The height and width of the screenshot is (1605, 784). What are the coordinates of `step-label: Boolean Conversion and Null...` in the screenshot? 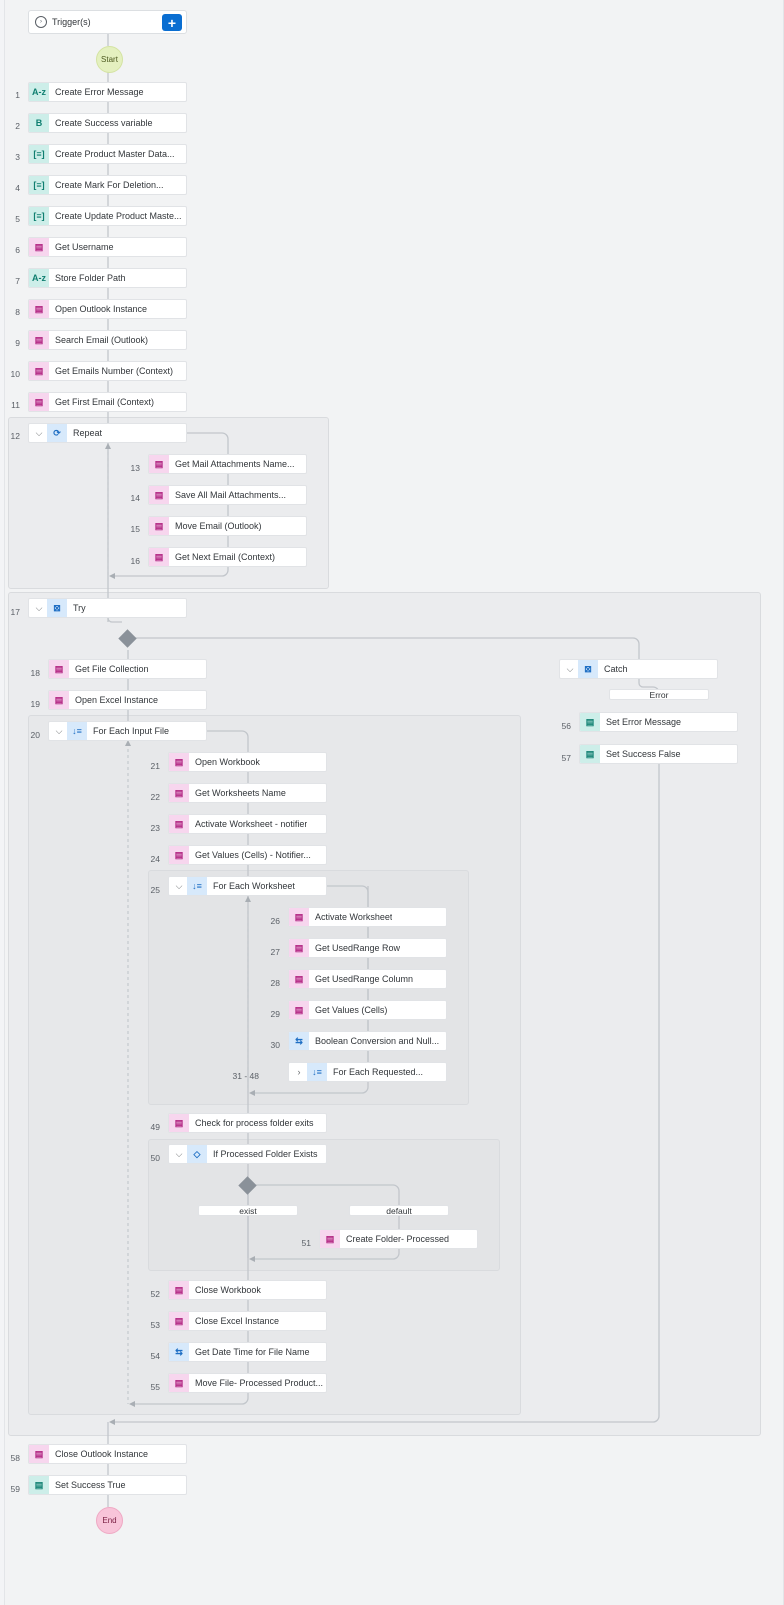 It's located at (377, 1041).